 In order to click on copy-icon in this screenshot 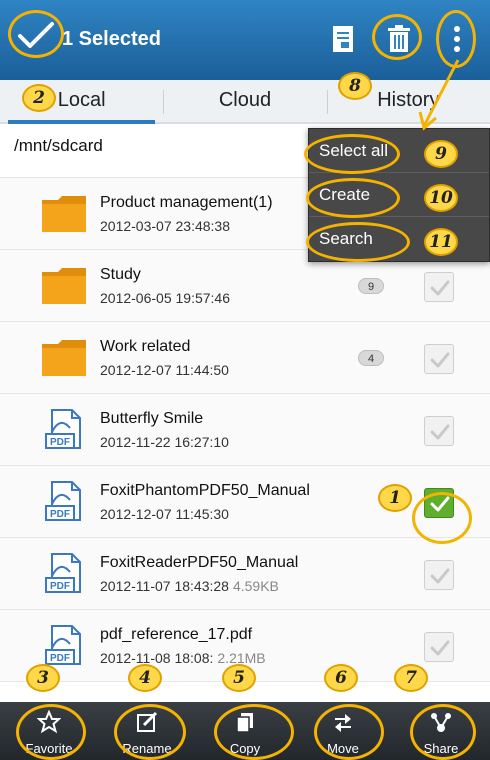, I will do `click(244, 723)`.